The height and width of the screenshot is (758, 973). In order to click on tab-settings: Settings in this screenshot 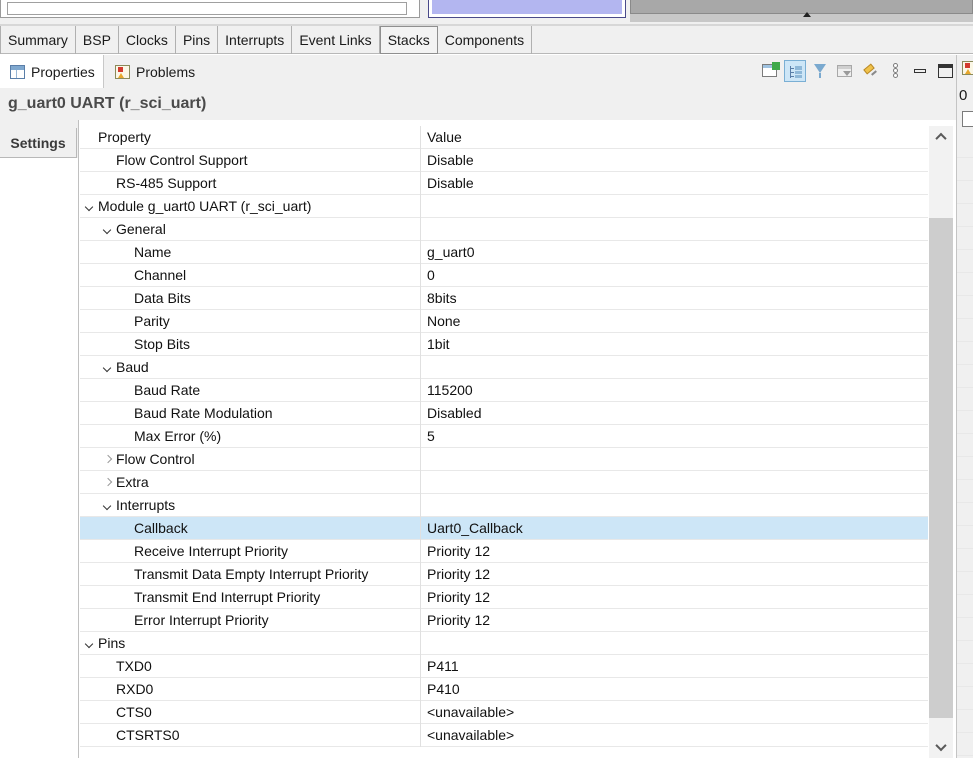, I will do `click(38, 143)`.